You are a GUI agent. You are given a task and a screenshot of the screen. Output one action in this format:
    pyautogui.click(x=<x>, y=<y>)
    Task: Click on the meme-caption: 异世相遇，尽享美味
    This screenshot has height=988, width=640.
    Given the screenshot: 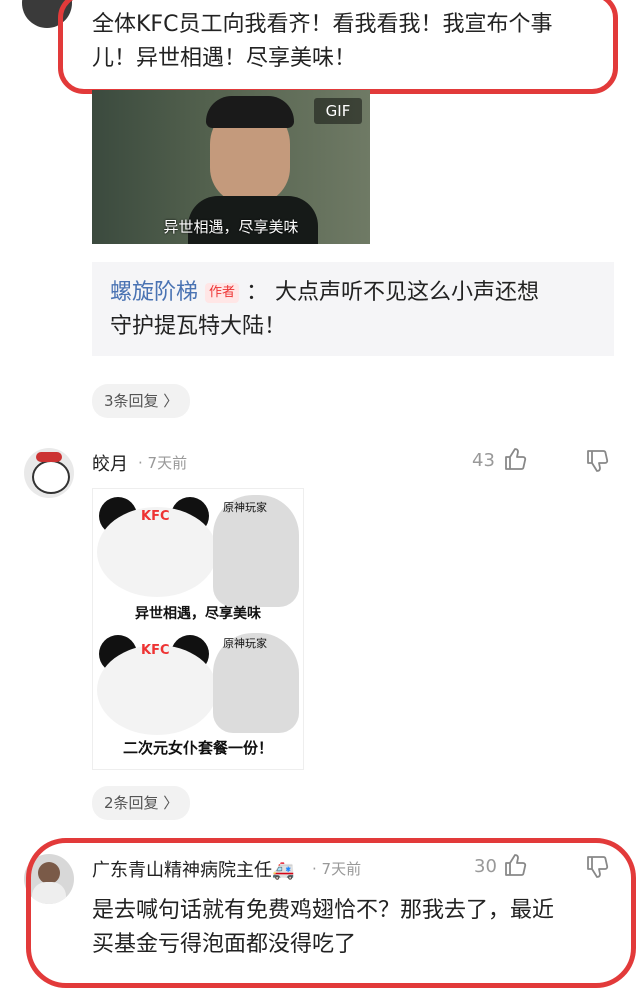 What is the action you would take?
    pyautogui.click(x=198, y=614)
    